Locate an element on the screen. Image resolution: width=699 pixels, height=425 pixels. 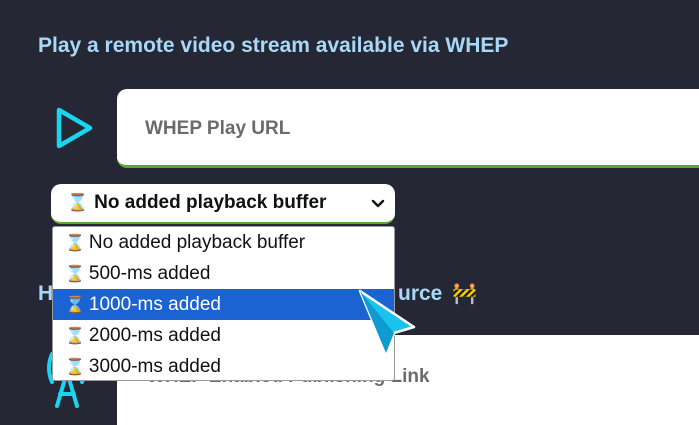
buffer-option-label: 500-ms added is located at coordinates (149, 273).